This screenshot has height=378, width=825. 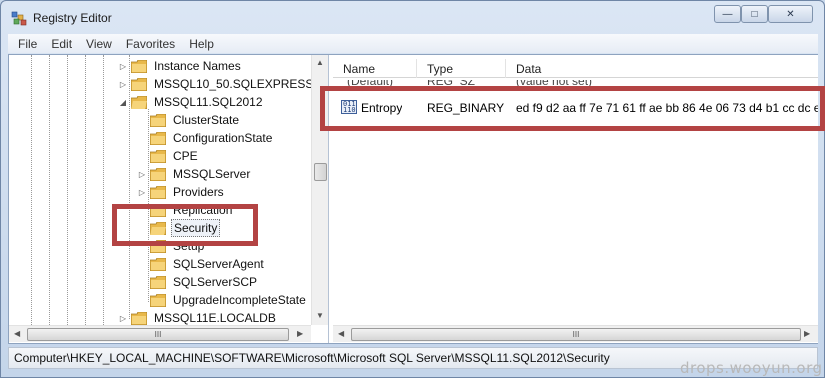 What do you see at coordinates (197, 66) in the screenshot?
I see `tree-item-label: Instance Names` at bounding box center [197, 66].